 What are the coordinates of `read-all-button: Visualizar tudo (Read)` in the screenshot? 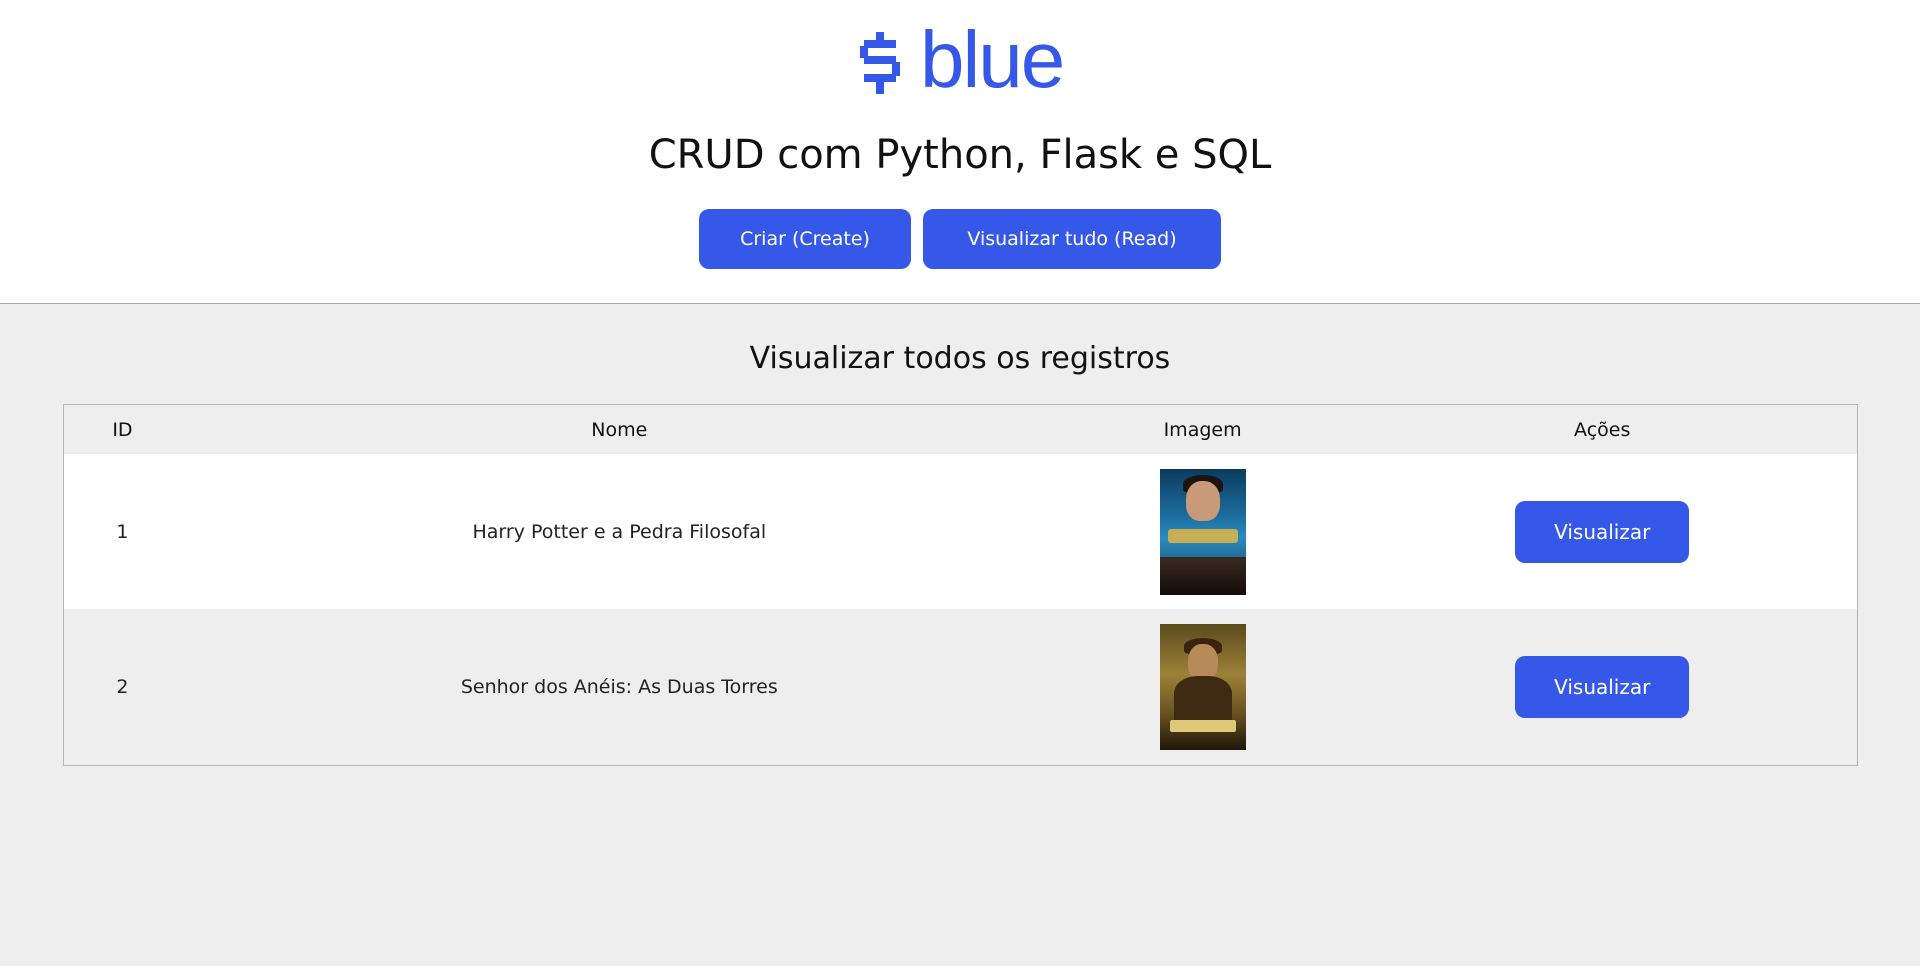 It's located at (1072, 239).